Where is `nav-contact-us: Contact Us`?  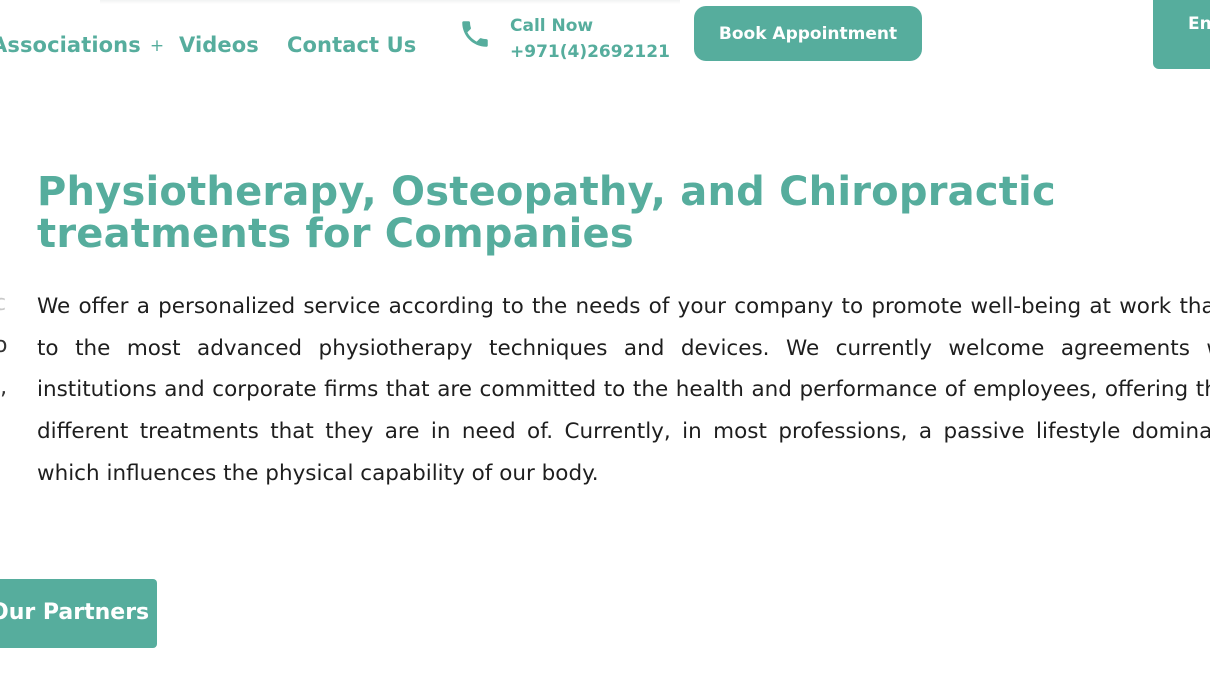
nav-contact-us: Contact Us is located at coordinates (351, 45).